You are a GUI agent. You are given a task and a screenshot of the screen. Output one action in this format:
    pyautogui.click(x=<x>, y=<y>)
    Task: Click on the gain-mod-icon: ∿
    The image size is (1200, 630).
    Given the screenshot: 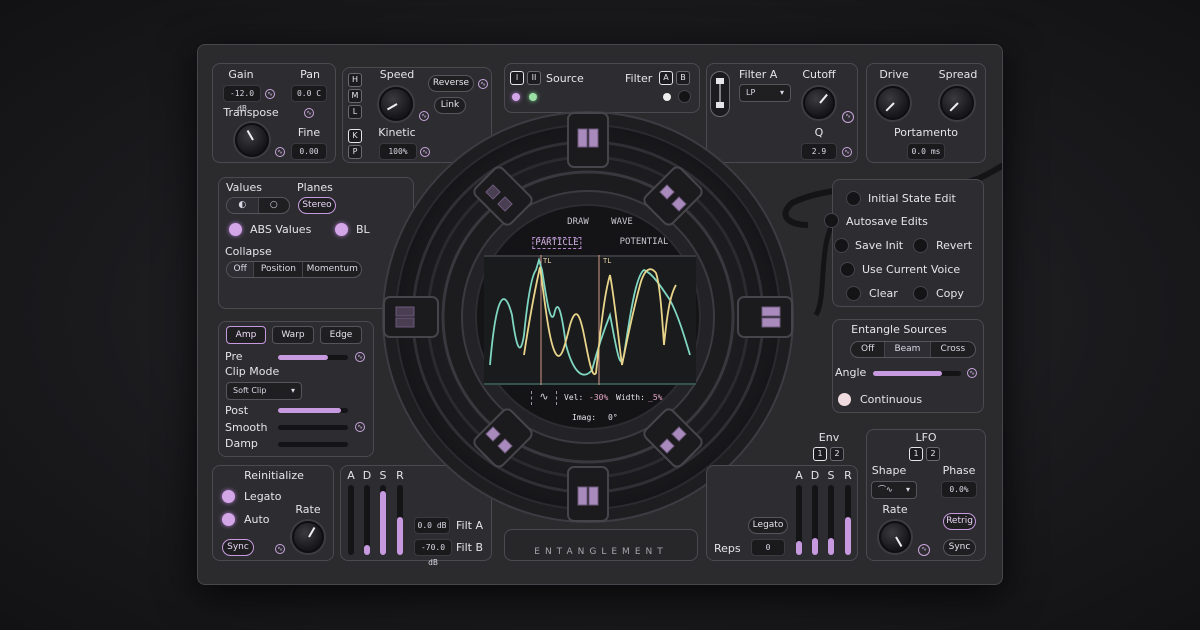 What is the action you would take?
    pyautogui.click(x=270, y=94)
    